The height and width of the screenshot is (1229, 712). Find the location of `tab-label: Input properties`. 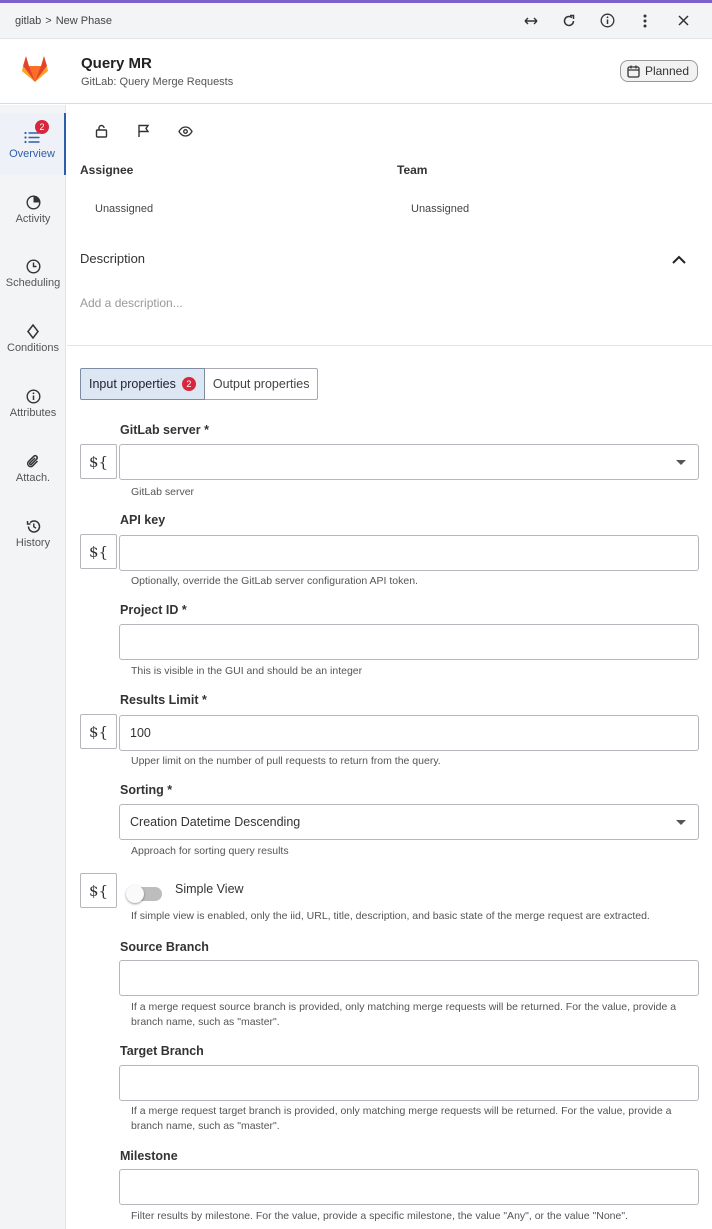

tab-label: Input properties is located at coordinates (132, 384).